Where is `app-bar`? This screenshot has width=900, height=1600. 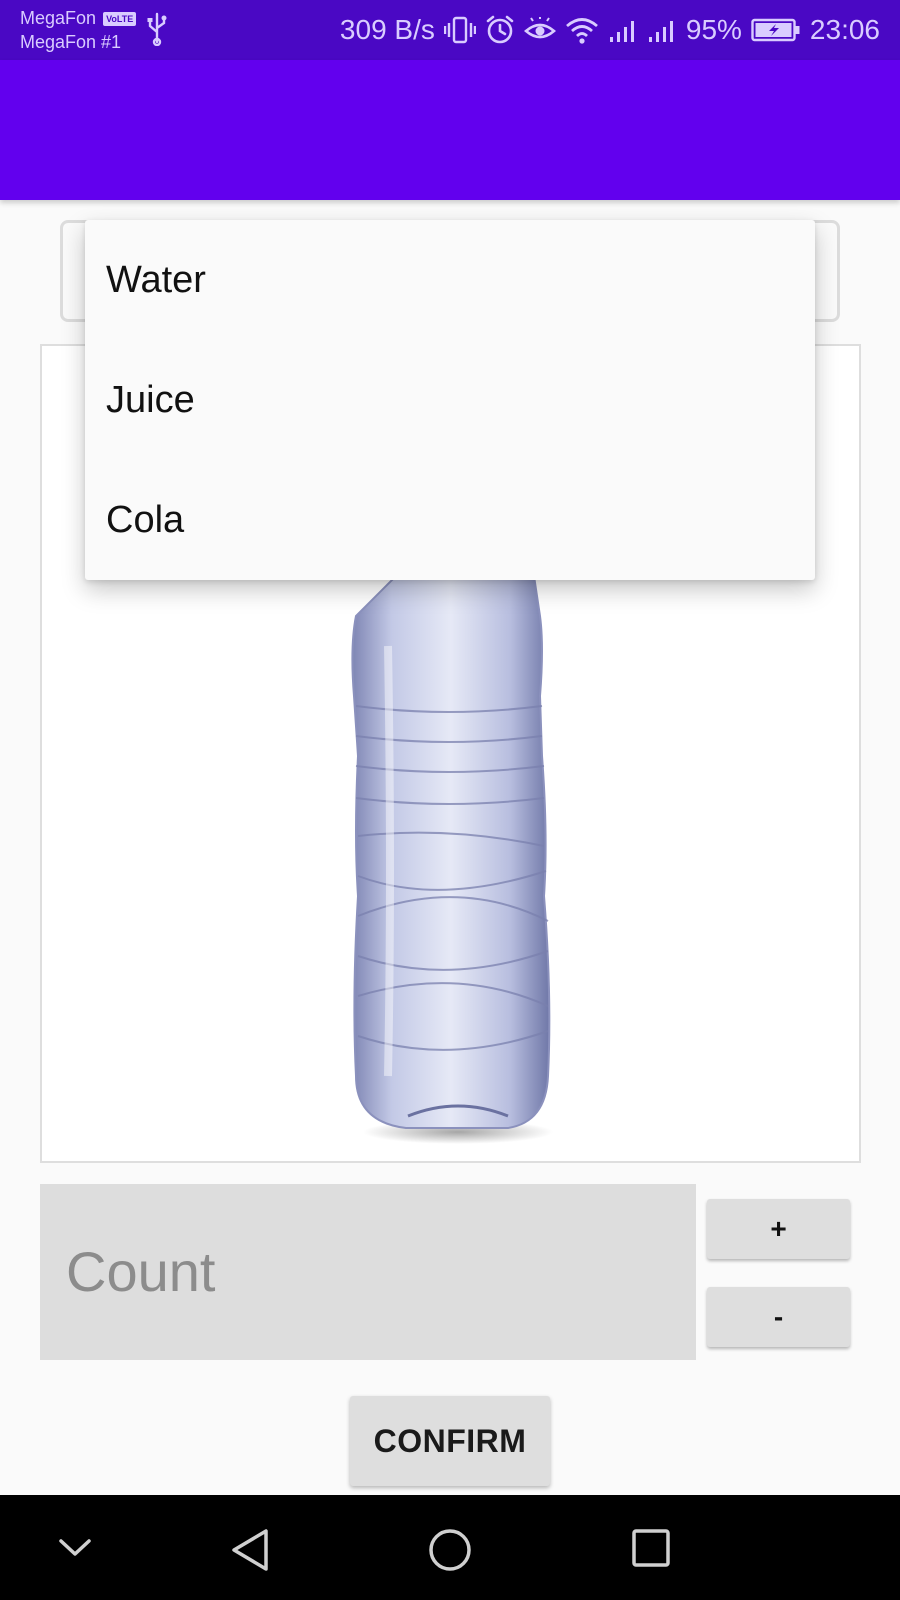 app-bar is located at coordinates (450, 130).